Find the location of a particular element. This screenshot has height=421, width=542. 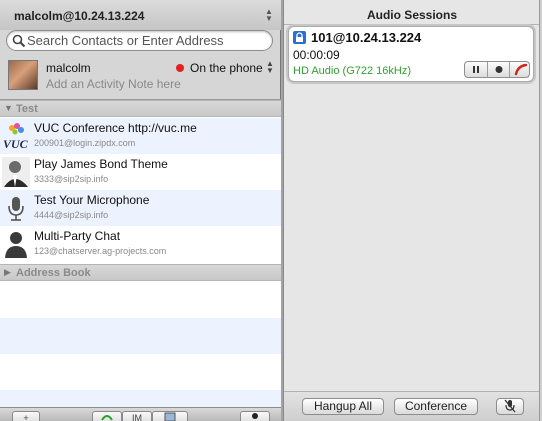

account-name: malcolm@10.24.13.224 is located at coordinates (79, 16).